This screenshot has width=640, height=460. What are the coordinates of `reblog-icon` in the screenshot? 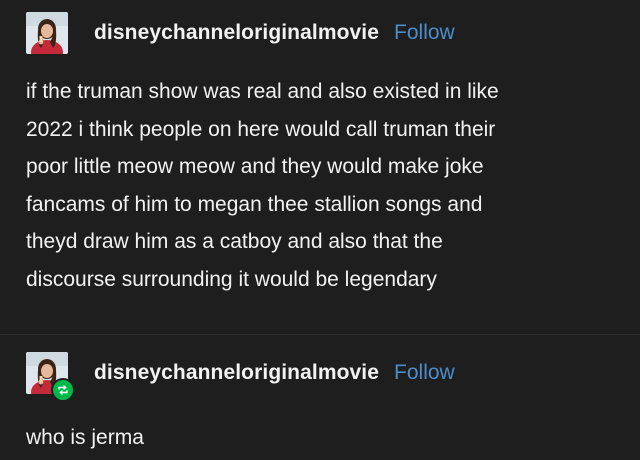 It's located at (63, 390).